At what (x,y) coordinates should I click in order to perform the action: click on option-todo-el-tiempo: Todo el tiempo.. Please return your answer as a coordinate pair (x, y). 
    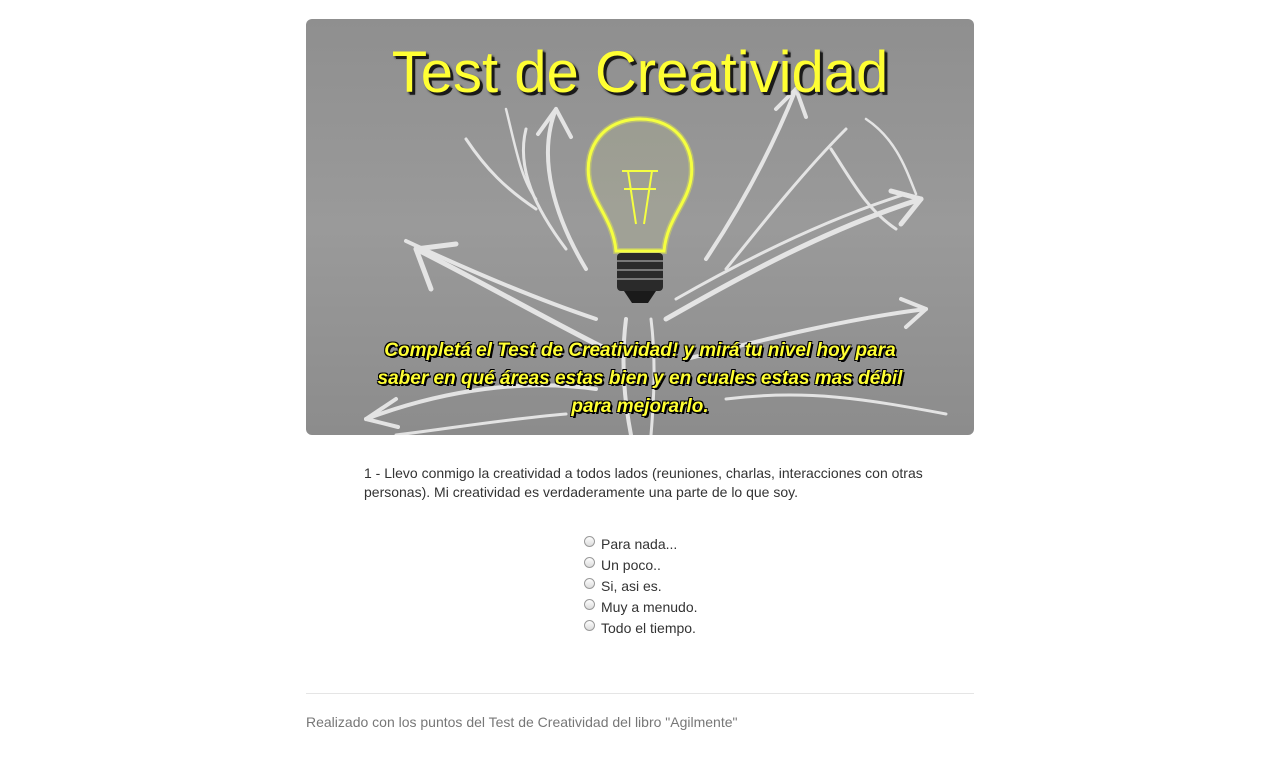
    Looking at the image, I should click on (682, 627).